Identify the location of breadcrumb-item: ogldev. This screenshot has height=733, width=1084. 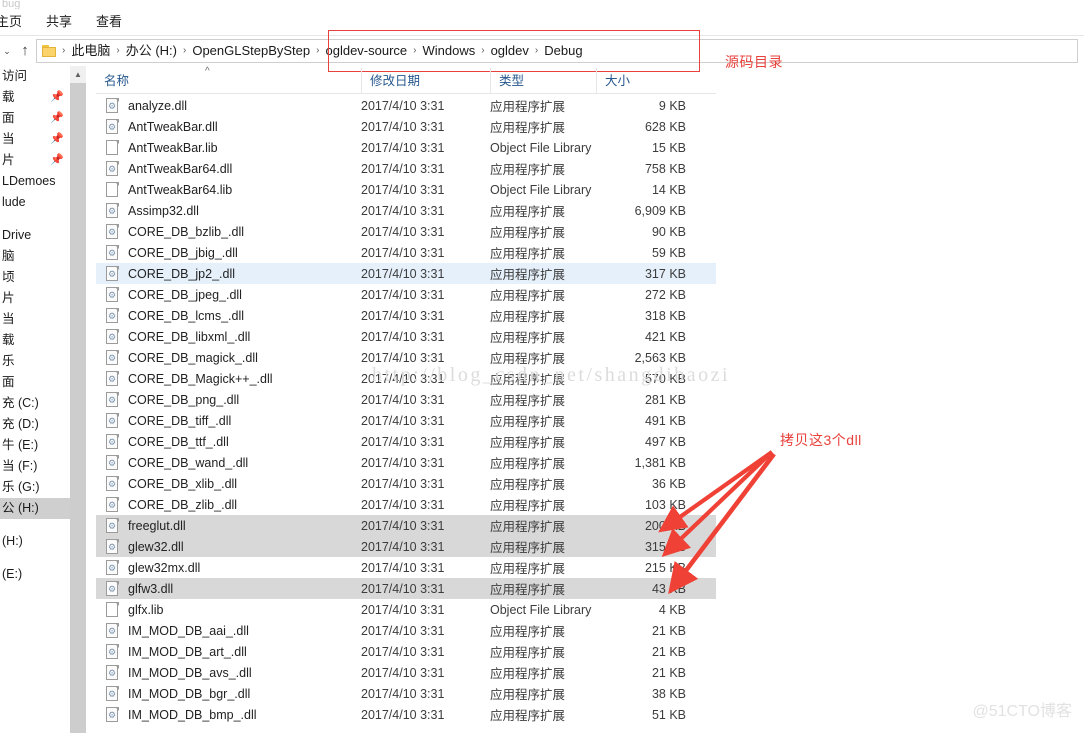
(510, 51).